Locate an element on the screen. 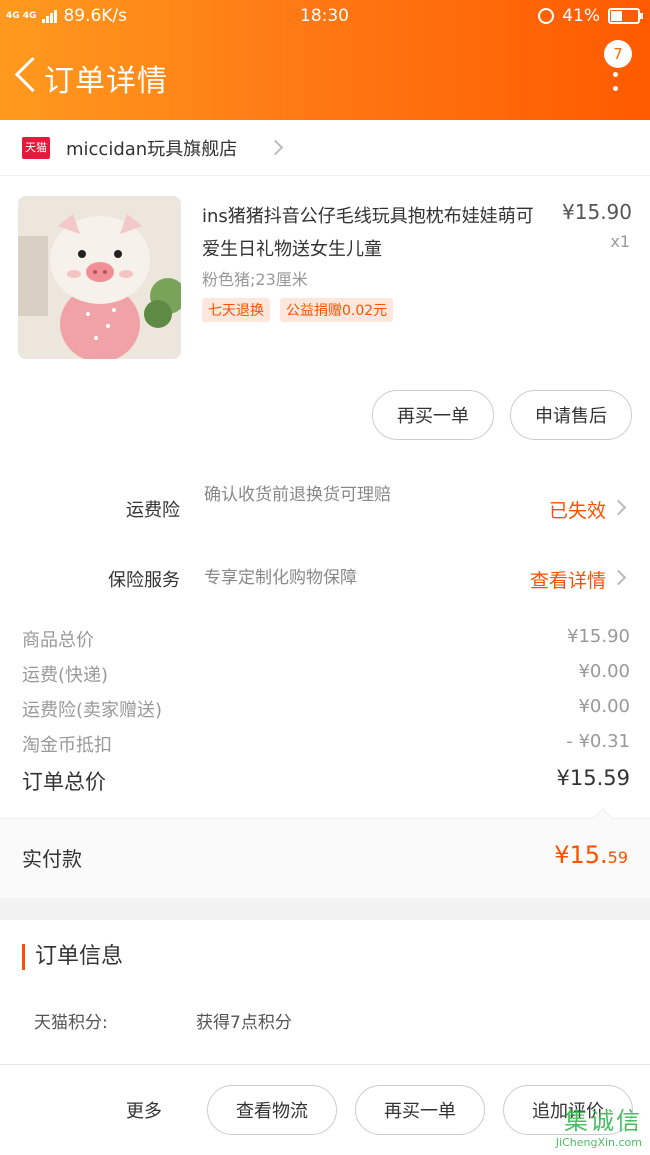 The height and width of the screenshot is (1155, 650). row-label: 商品总价 is located at coordinates (58, 640).